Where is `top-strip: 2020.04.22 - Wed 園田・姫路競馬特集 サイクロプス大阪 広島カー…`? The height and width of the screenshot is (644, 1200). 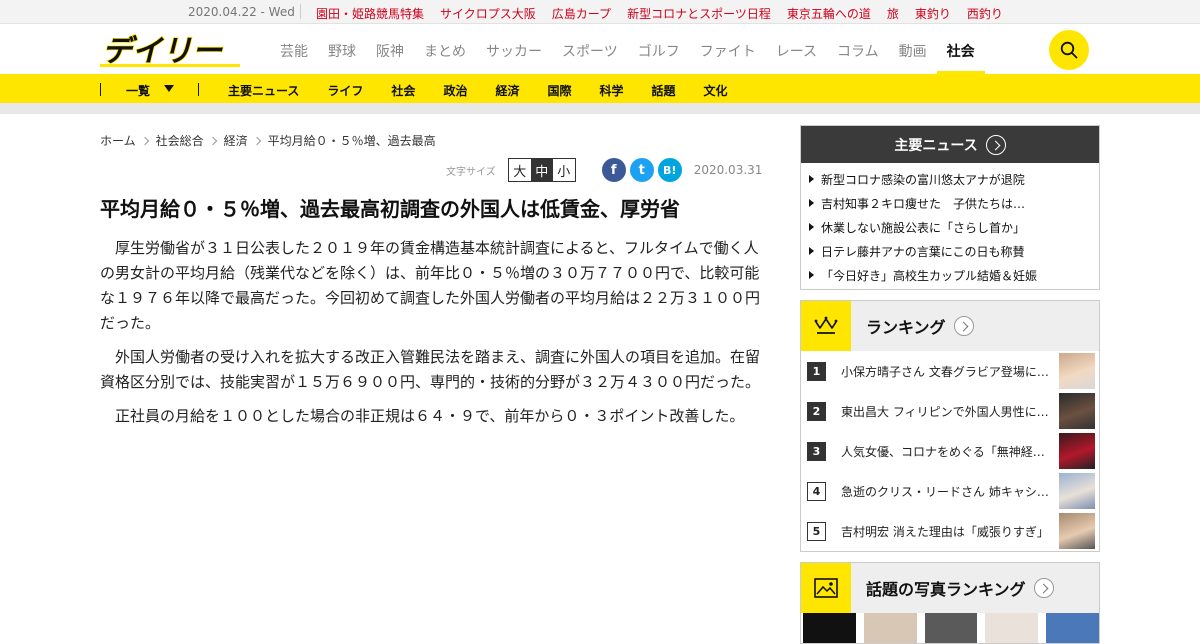 top-strip: 2020.04.22 - Wed 園田・姫路競馬特集 サイクロプス大阪 広島カー… is located at coordinates (600, 12).